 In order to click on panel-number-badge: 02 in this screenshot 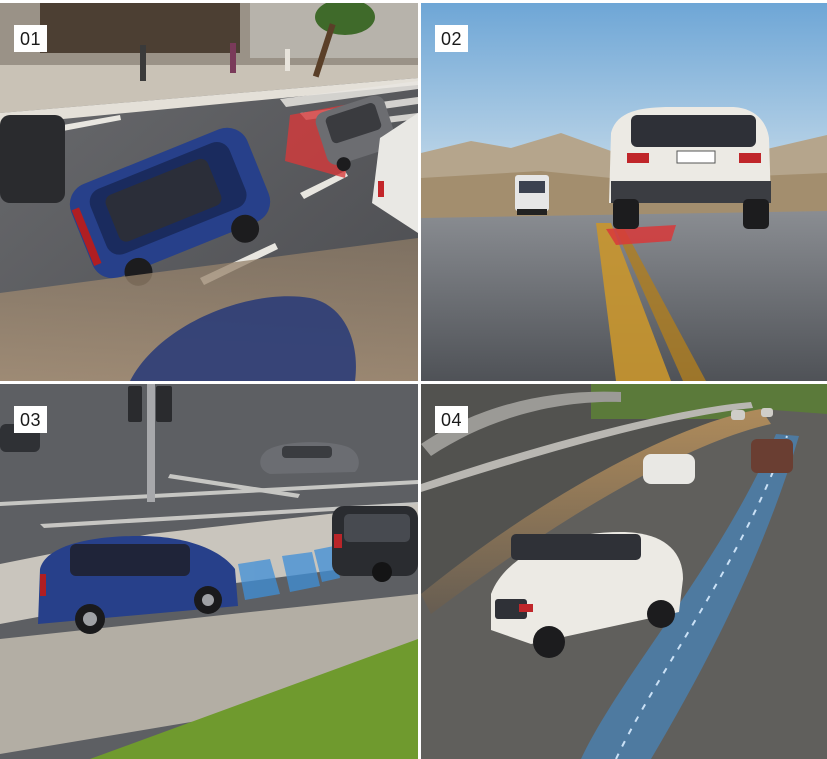, I will do `click(452, 38)`.